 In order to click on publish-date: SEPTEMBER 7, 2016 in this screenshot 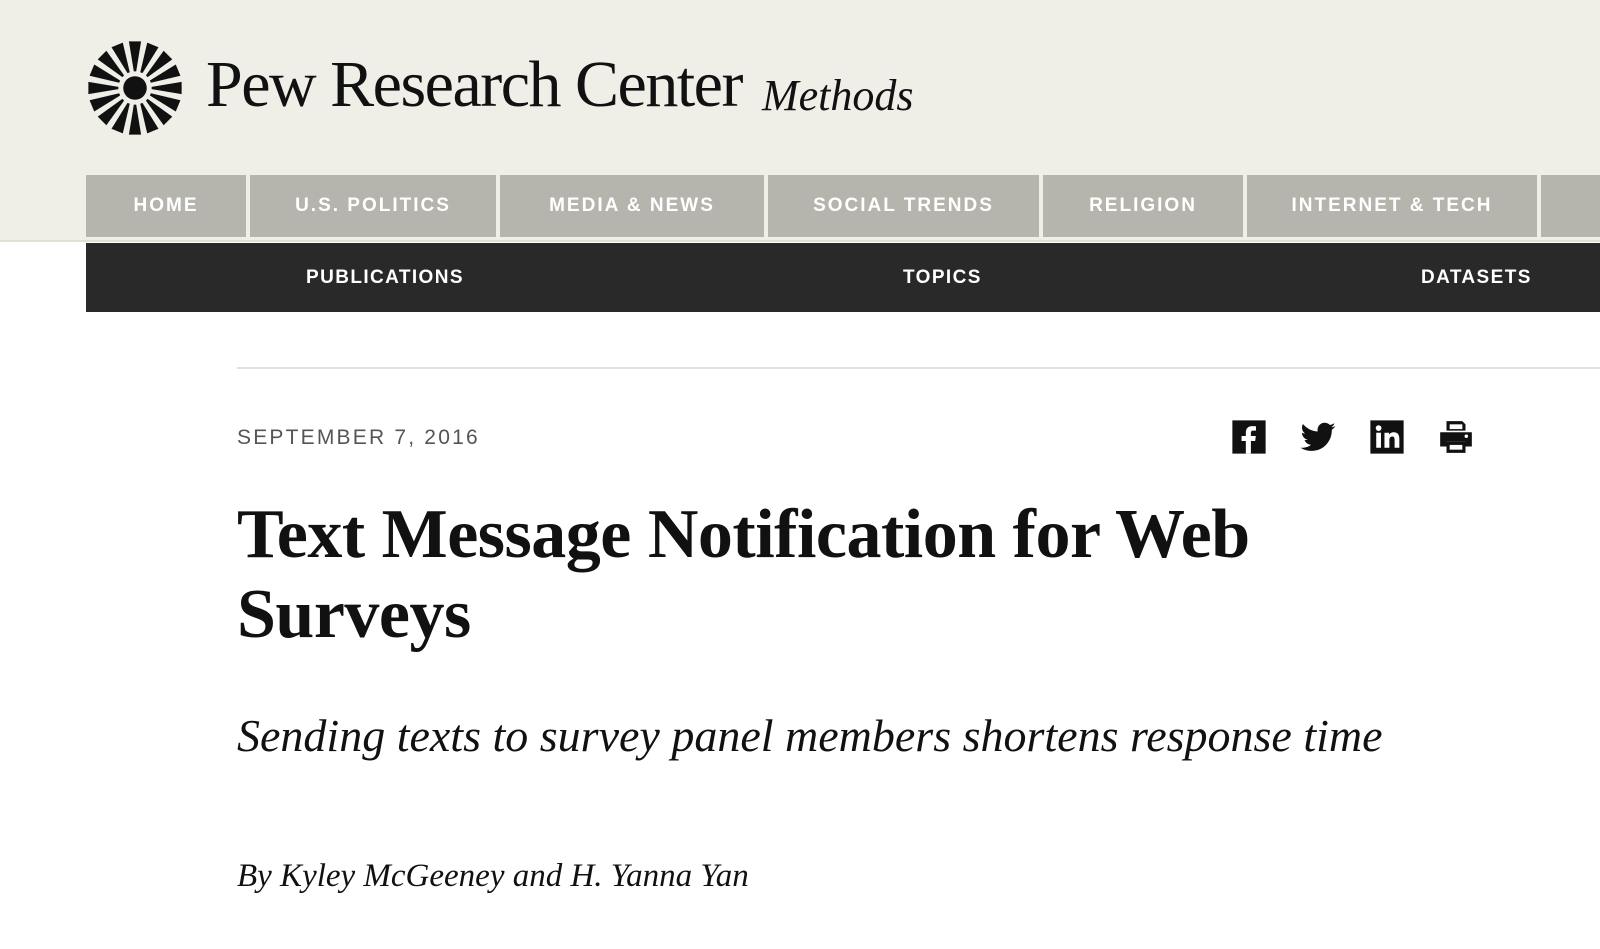, I will do `click(358, 437)`.